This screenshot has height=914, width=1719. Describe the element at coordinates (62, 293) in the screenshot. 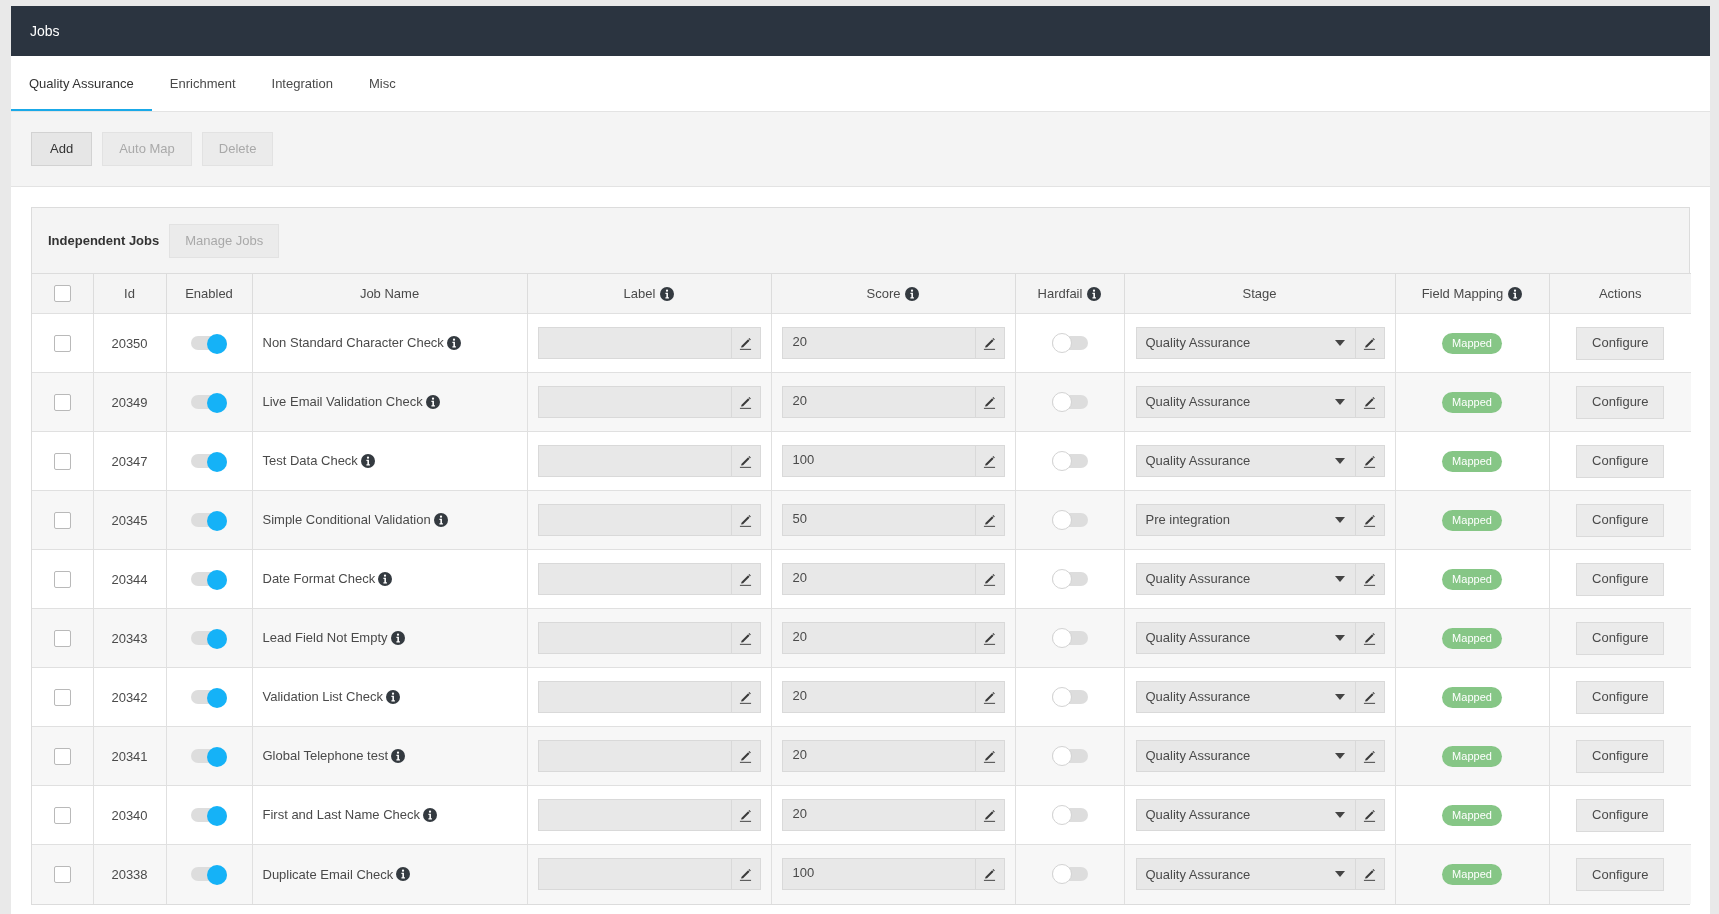

I see `select-all-checkbox` at that location.